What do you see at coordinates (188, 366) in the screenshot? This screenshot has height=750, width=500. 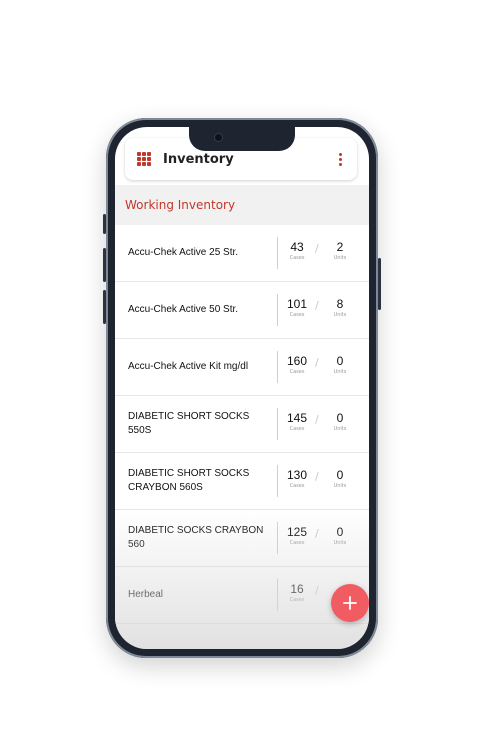 I see `item-name: Accu-Chek Active Kit mg/dl` at bounding box center [188, 366].